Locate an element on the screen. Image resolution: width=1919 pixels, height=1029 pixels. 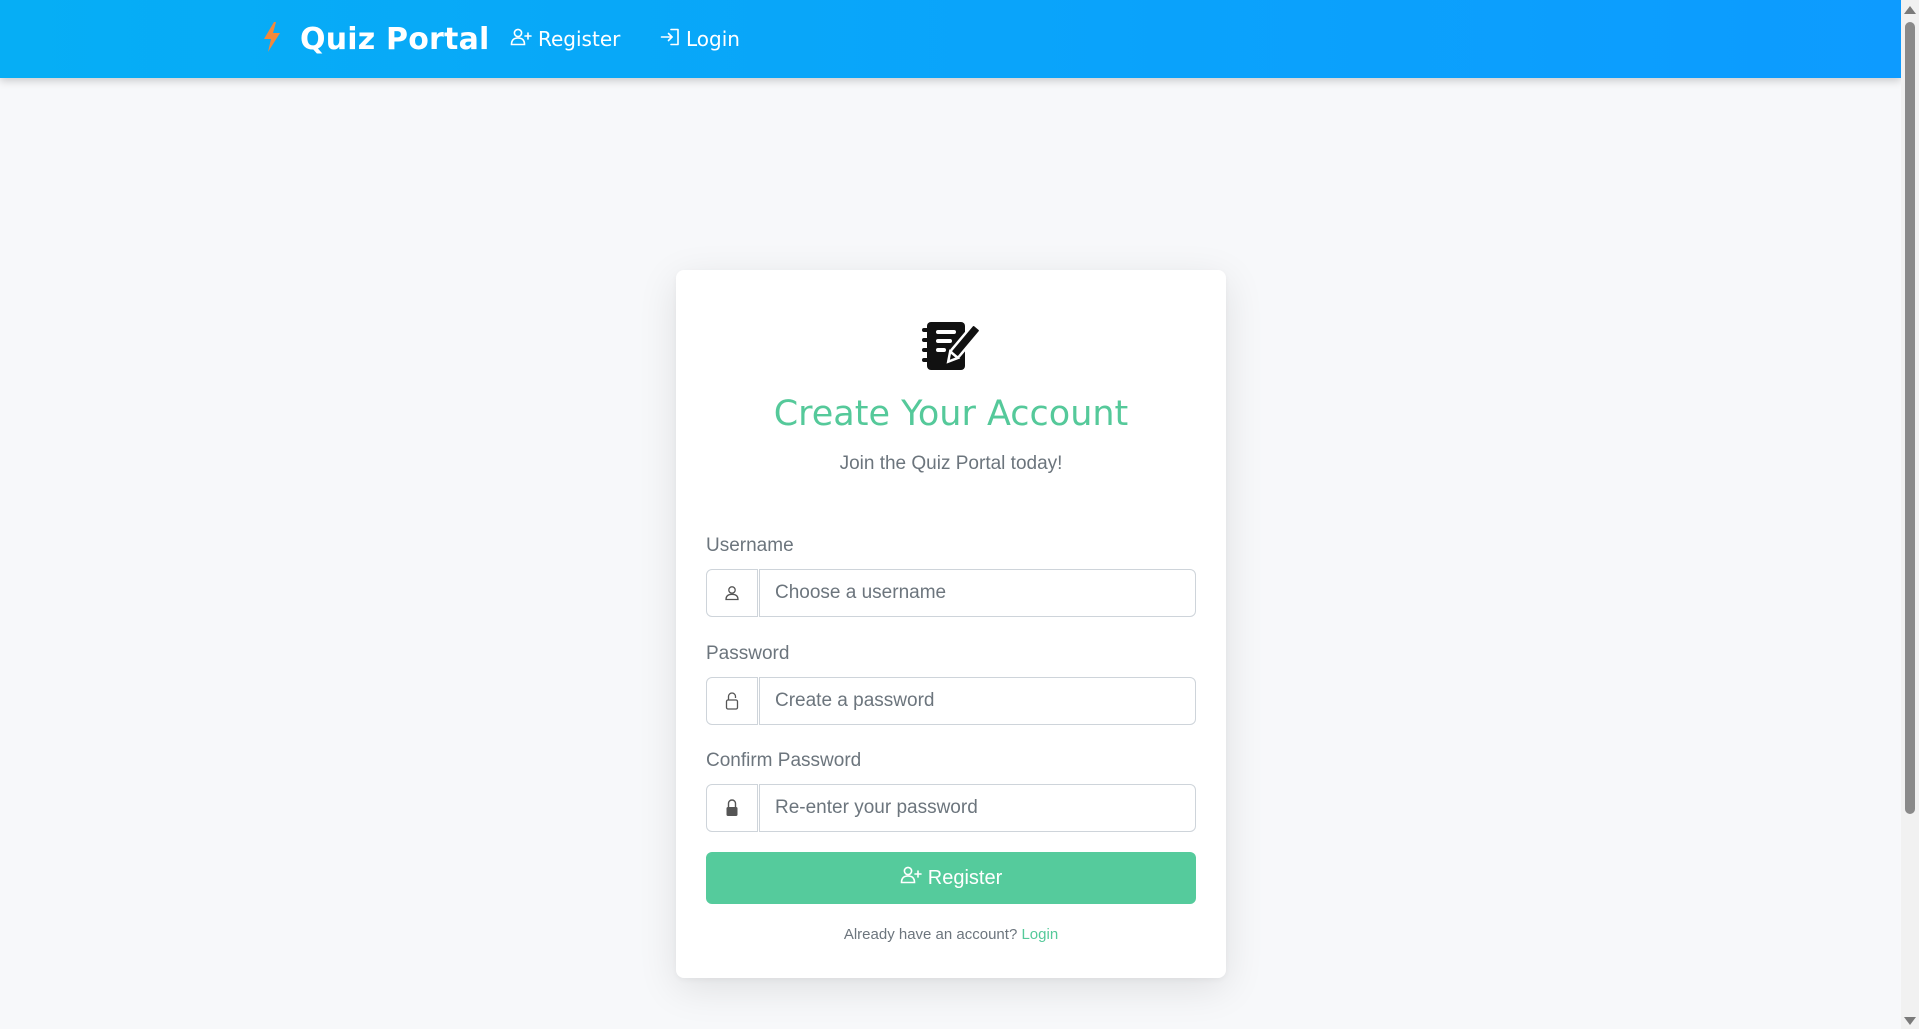
username-input is located at coordinates (977, 593).